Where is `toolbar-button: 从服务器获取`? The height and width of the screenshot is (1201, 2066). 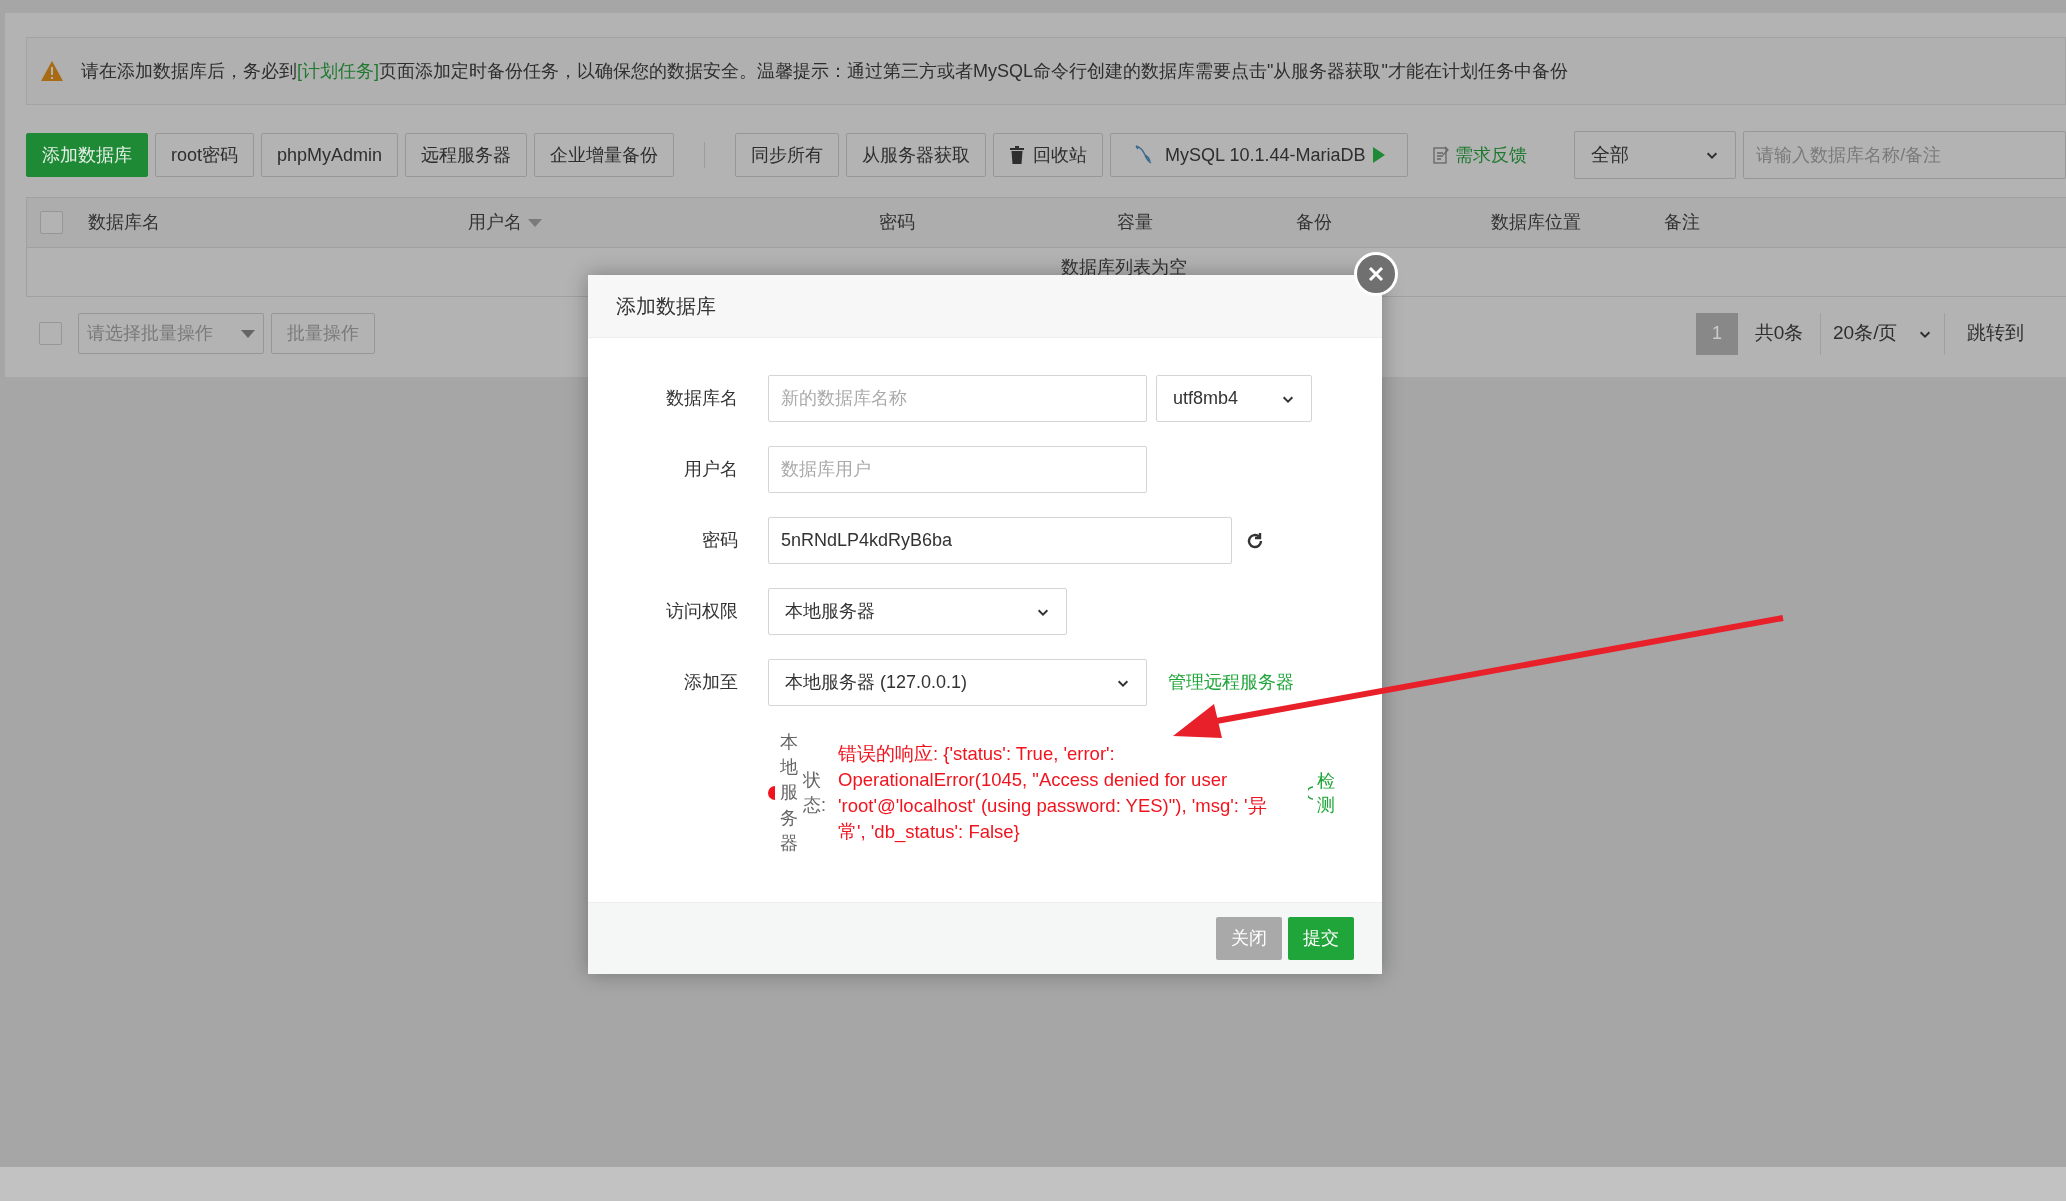 toolbar-button: 从服务器获取 is located at coordinates (916, 155).